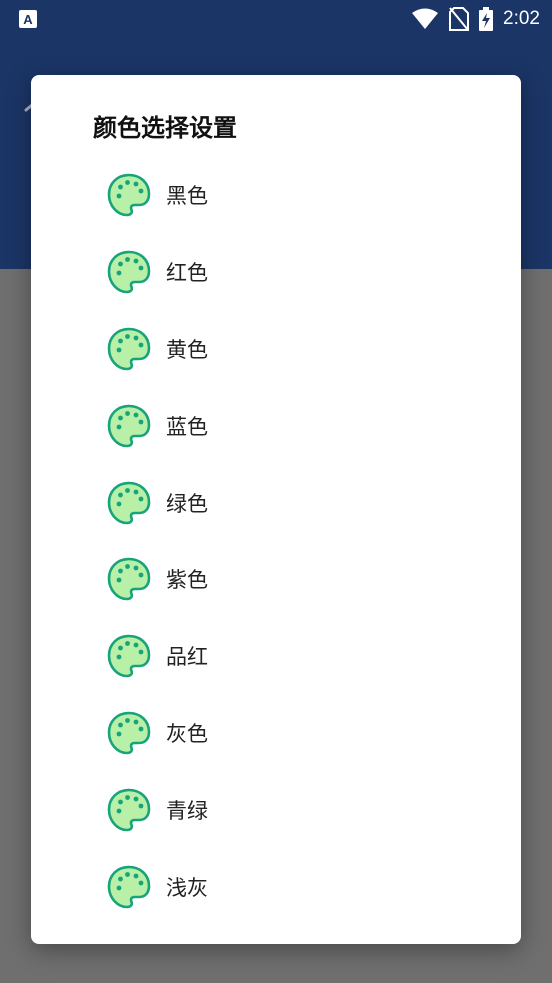  Describe the element at coordinates (187, 887) in the screenshot. I see `color-option-label: 浅灰` at that location.